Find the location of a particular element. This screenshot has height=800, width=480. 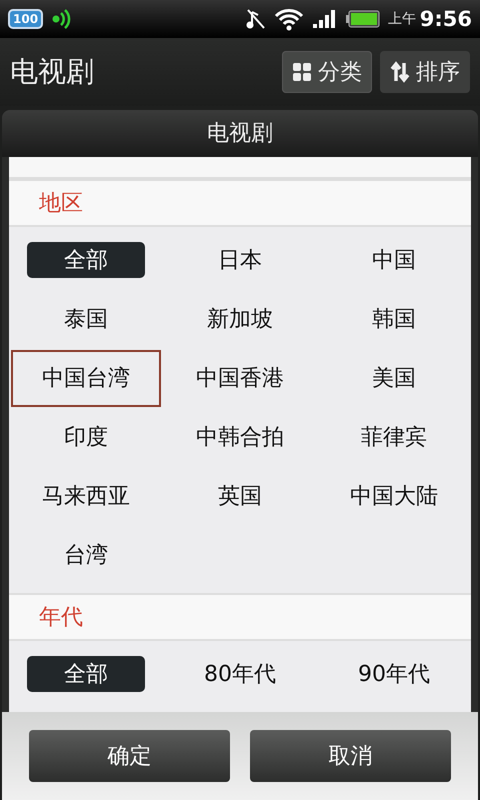

filter-option: 新加坡 is located at coordinates (240, 319).